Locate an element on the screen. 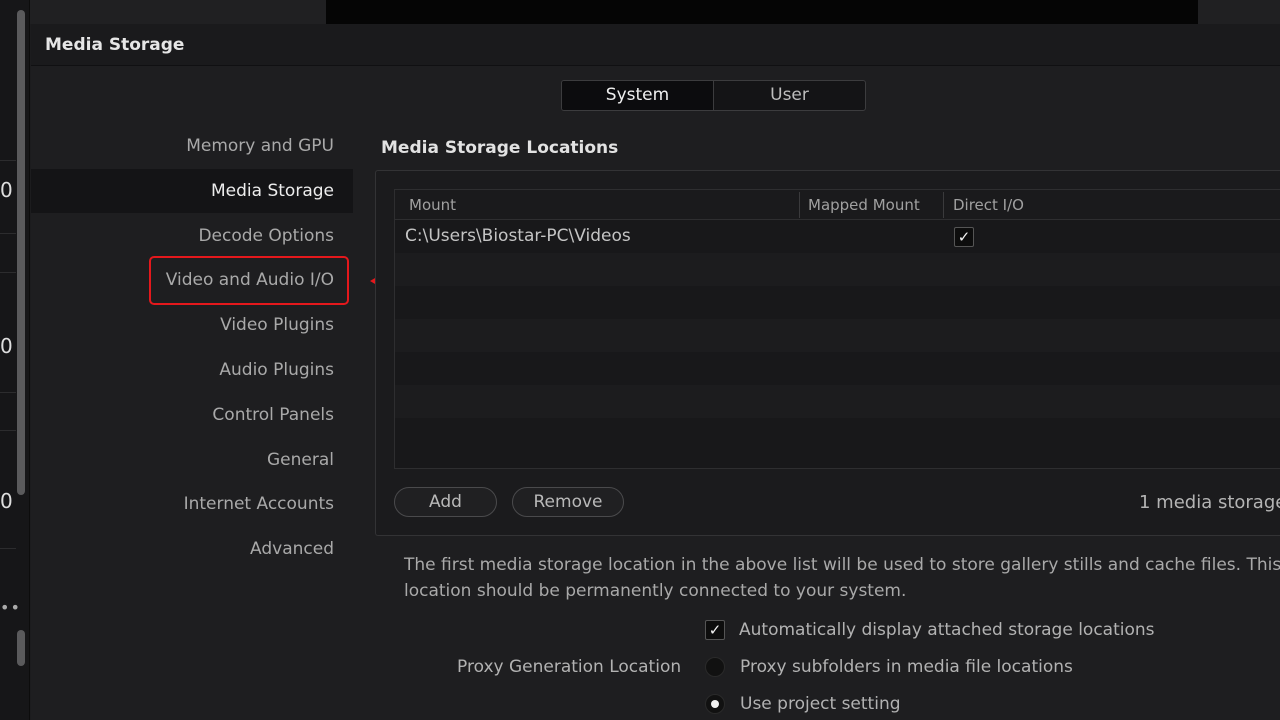 This screenshot has height=720, width=1280. column-header-mount: Mount is located at coordinates (432, 205).